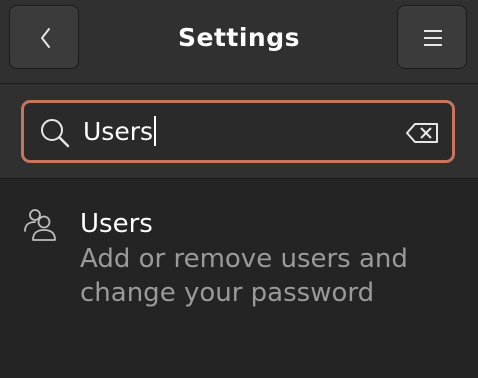  Describe the element at coordinates (55, 133) in the screenshot. I see `search-icon` at that location.